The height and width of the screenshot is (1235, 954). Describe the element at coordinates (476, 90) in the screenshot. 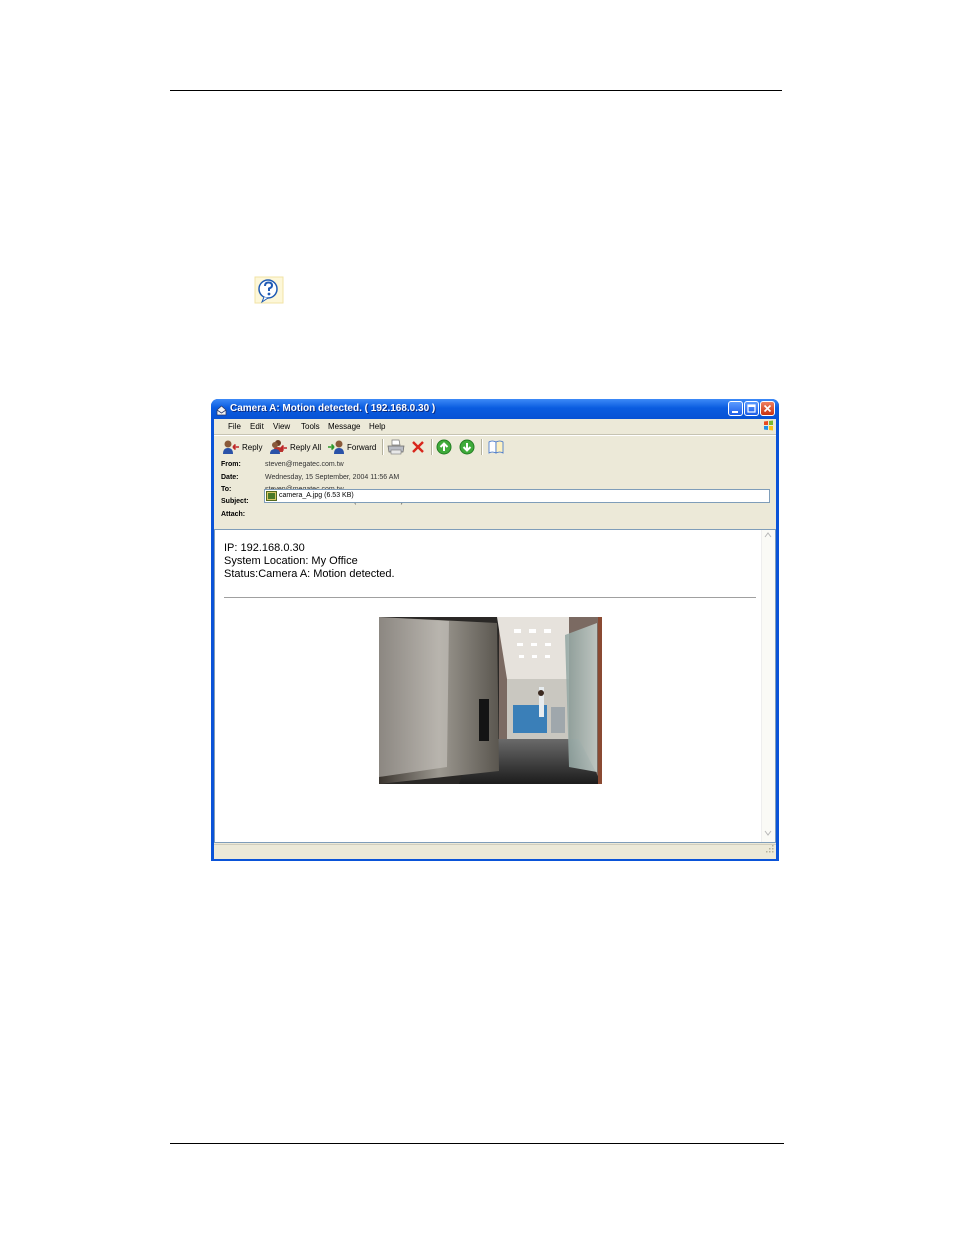

I see `top-rule` at that location.